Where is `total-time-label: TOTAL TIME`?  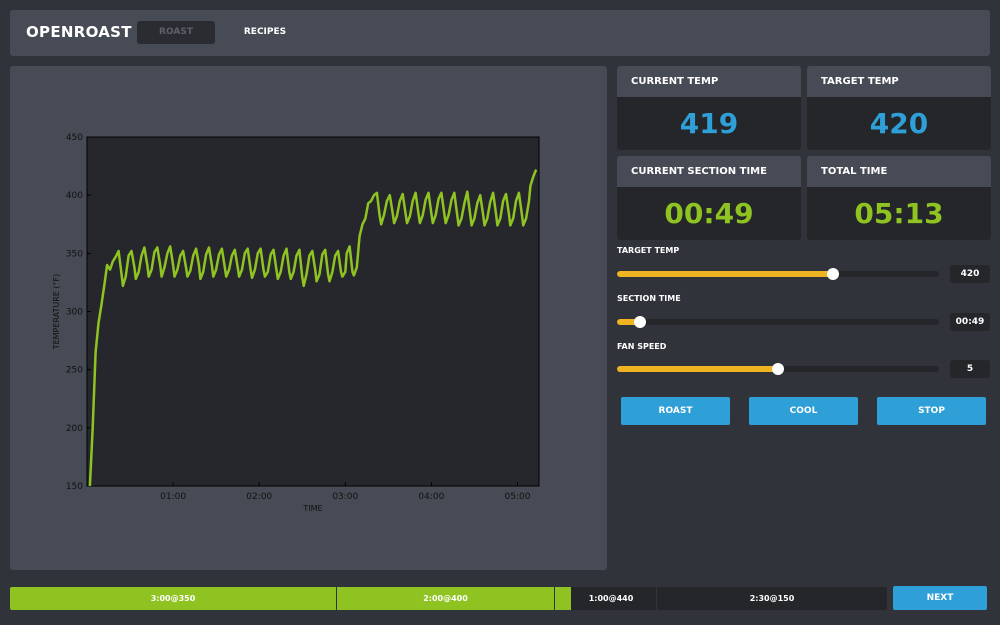
total-time-label: TOTAL TIME is located at coordinates (899, 171).